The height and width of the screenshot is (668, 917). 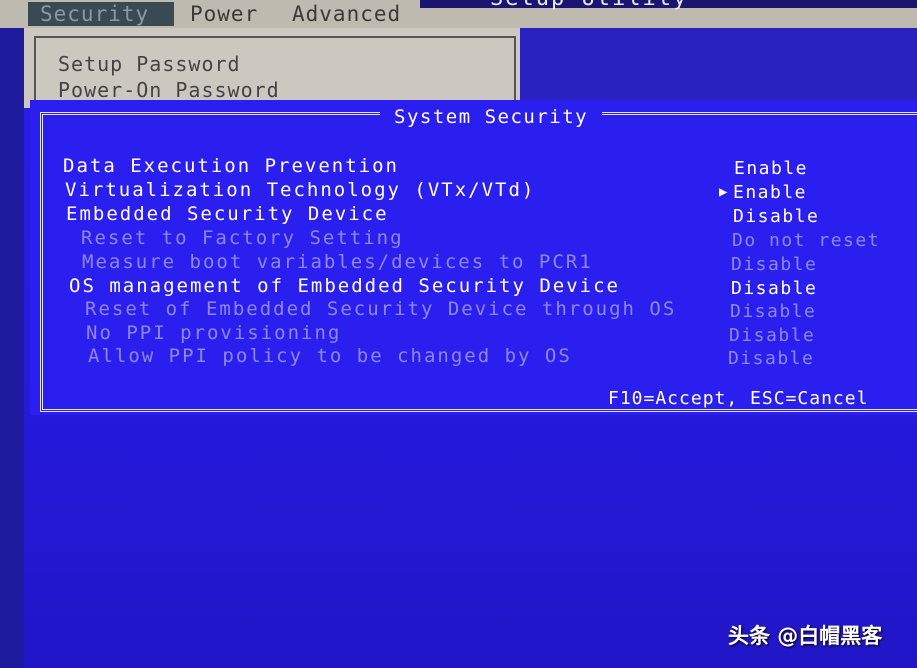 I want to click on utility-title: Setup Utility, so click(x=589, y=5).